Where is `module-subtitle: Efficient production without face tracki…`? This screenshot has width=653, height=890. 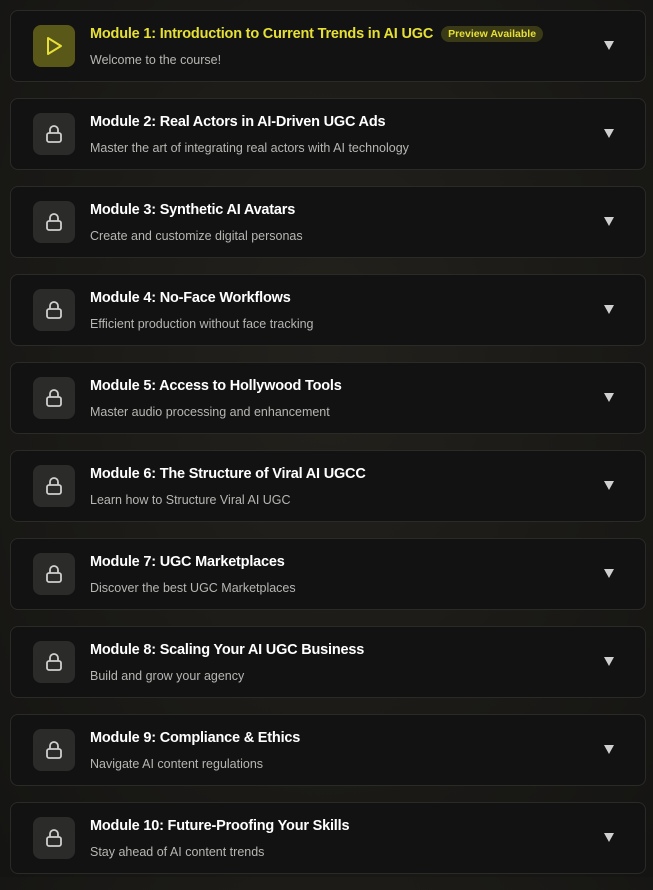 module-subtitle: Efficient production without face tracki… is located at coordinates (202, 324).